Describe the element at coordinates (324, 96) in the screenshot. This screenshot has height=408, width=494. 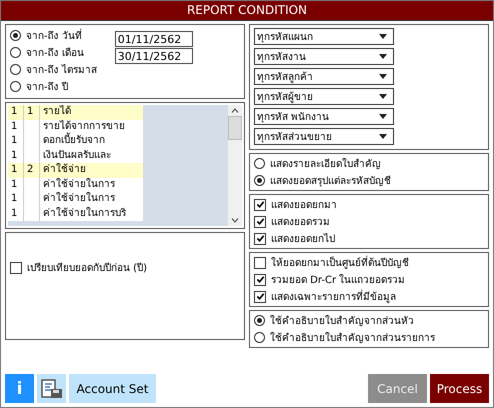
I see `dropdown: ทุกรหัสผู้ขาย` at that location.